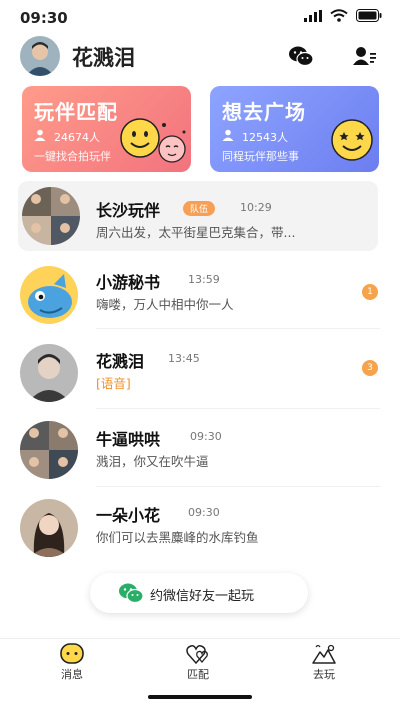 This screenshot has width=400, height=710. I want to click on status-time: 09:30, so click(44, 18).